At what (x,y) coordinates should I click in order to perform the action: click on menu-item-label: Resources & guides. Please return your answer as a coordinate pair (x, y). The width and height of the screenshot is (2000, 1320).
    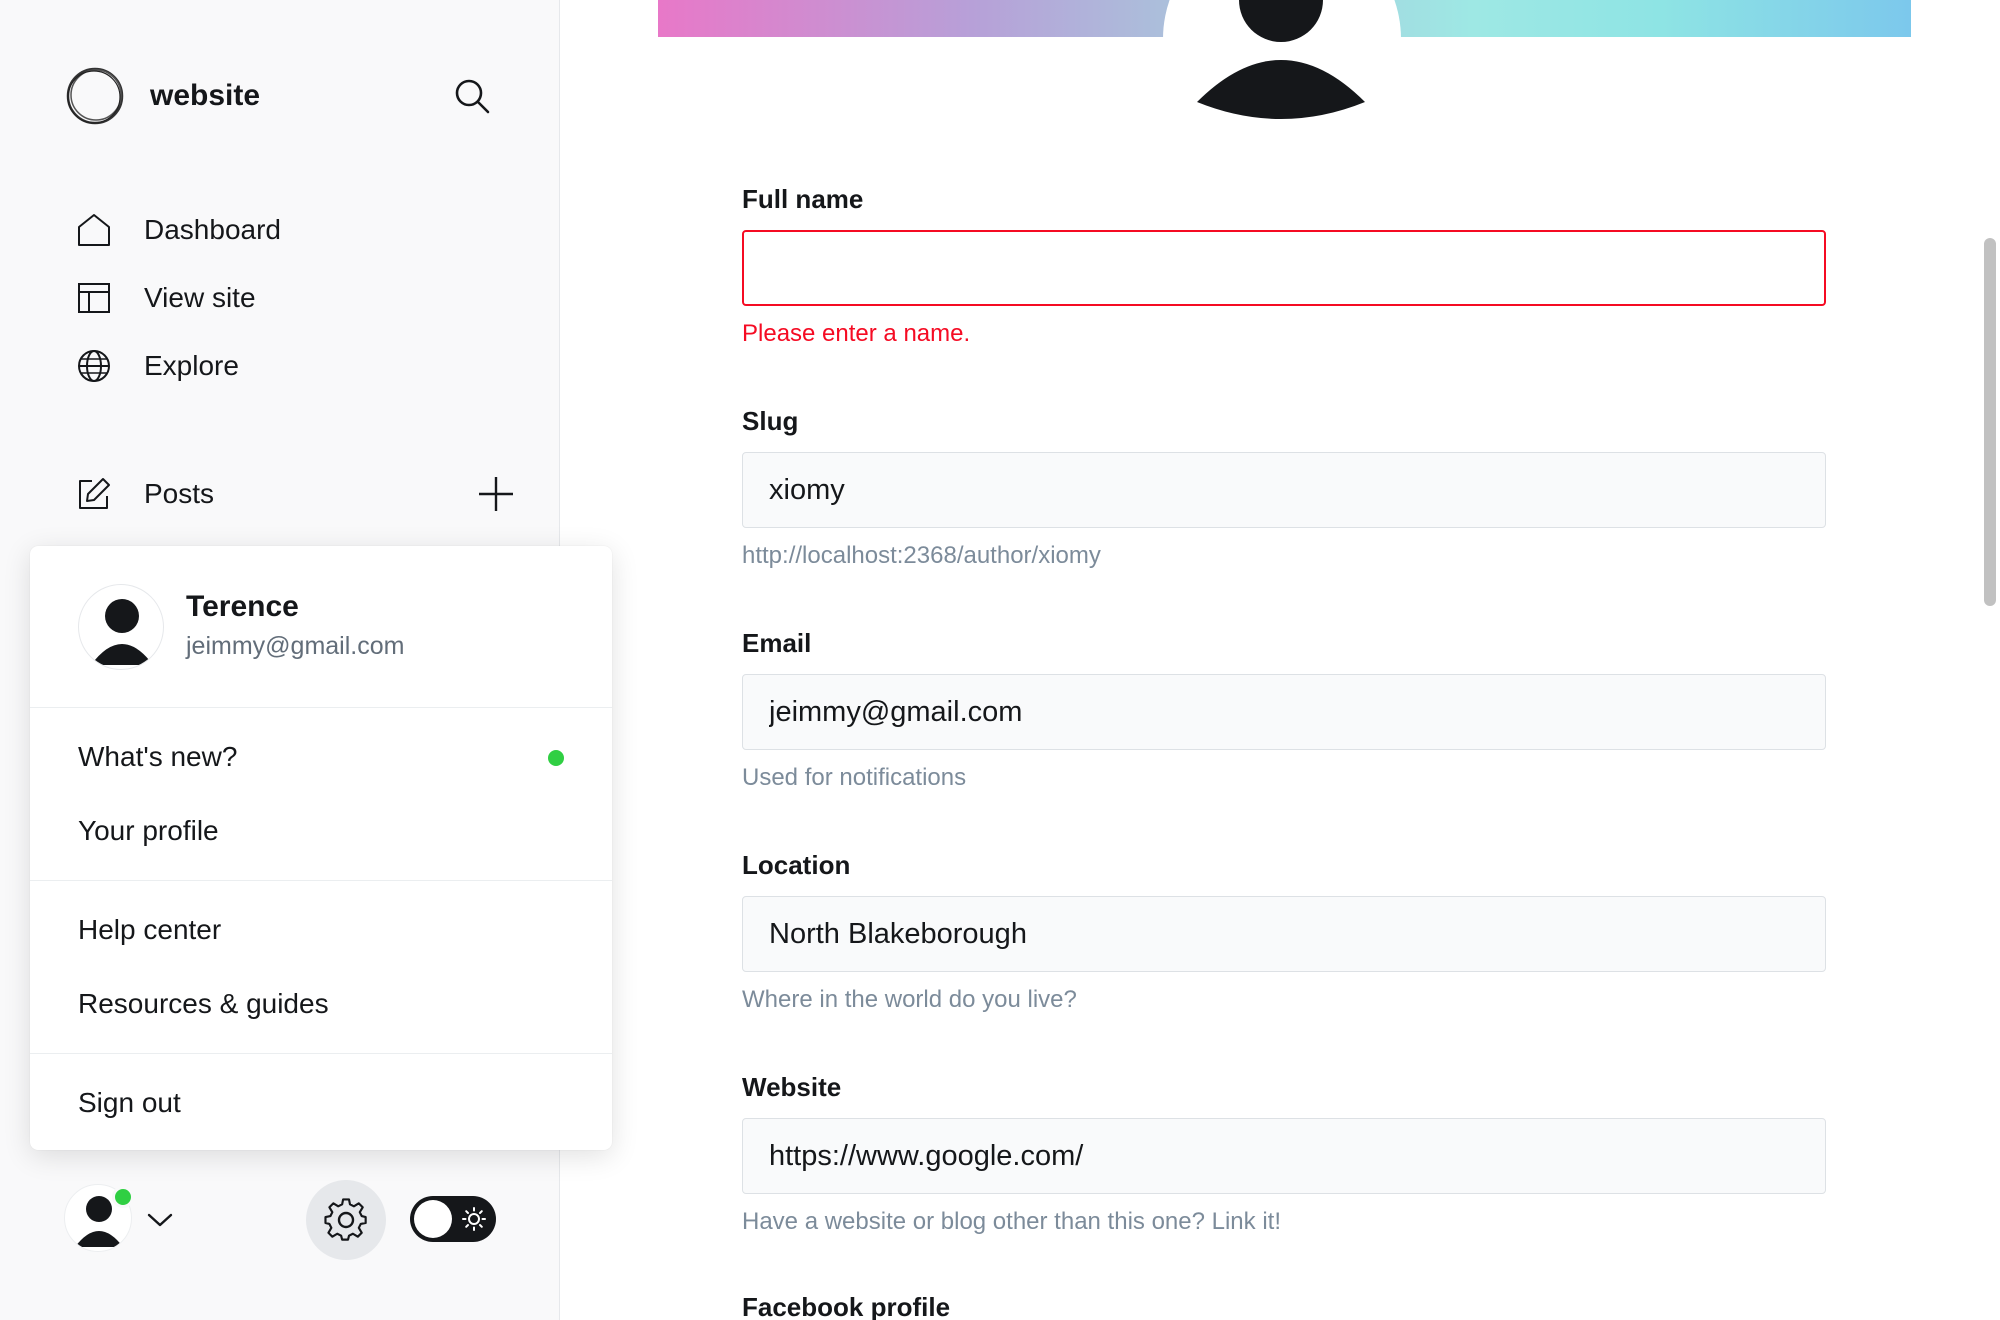
    Looking at the image, I should click on (203, 1003).